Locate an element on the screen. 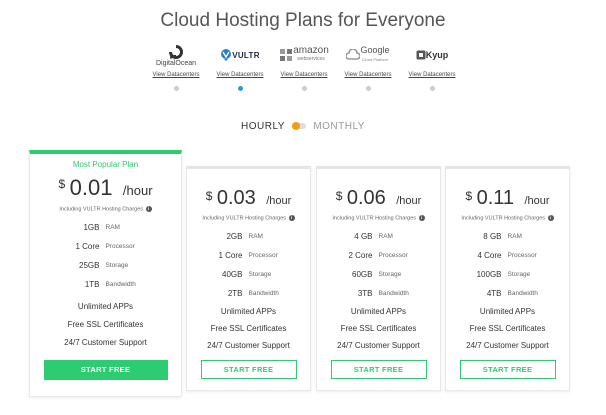 The height and width of the screenshot is (415, 606). price-amount: 0.06 is located at coordinates (366, 198).